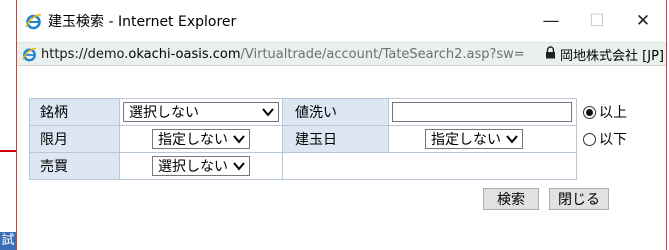 This screenshot has width=669, height=250. I want to click on radio-below: 以下, so click(618, 139).